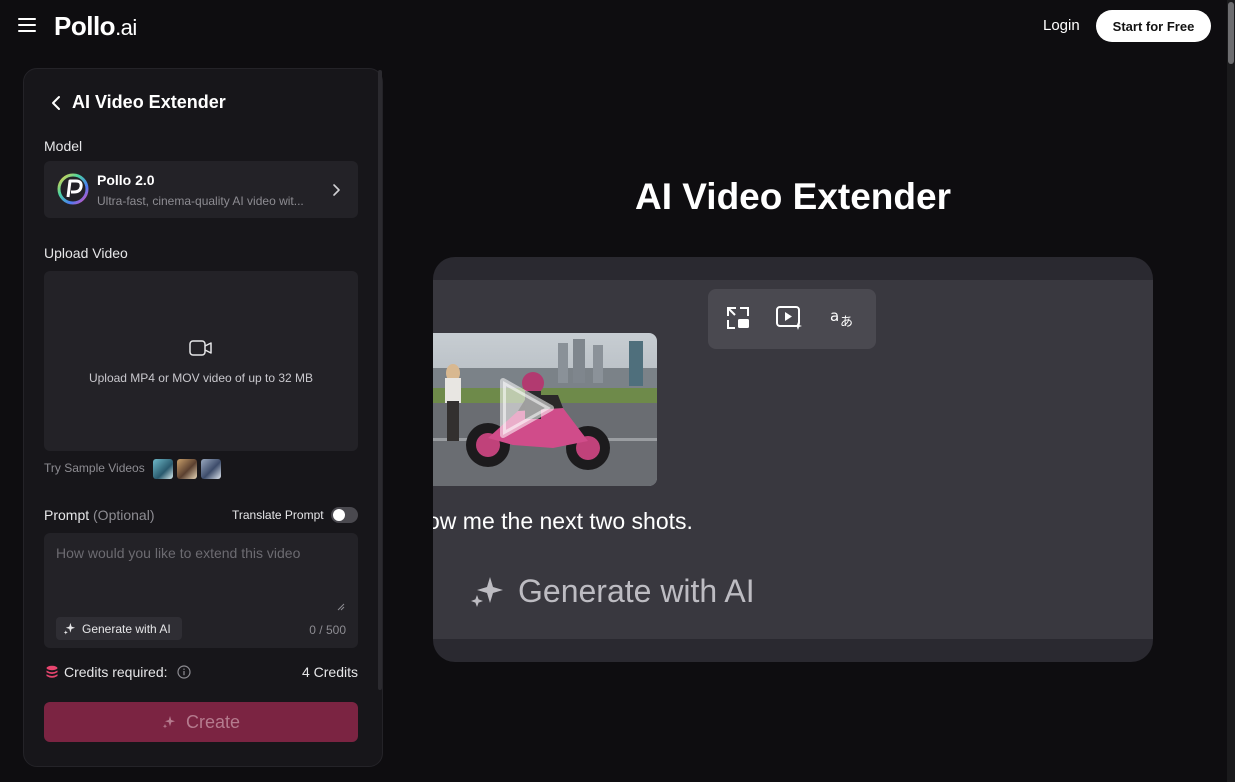 The height and width of the screenshot is (782, 1235). Describe the element at coordinates (52, 671) in the screenshot. I see `credits-coin-stack-icon` at that location.